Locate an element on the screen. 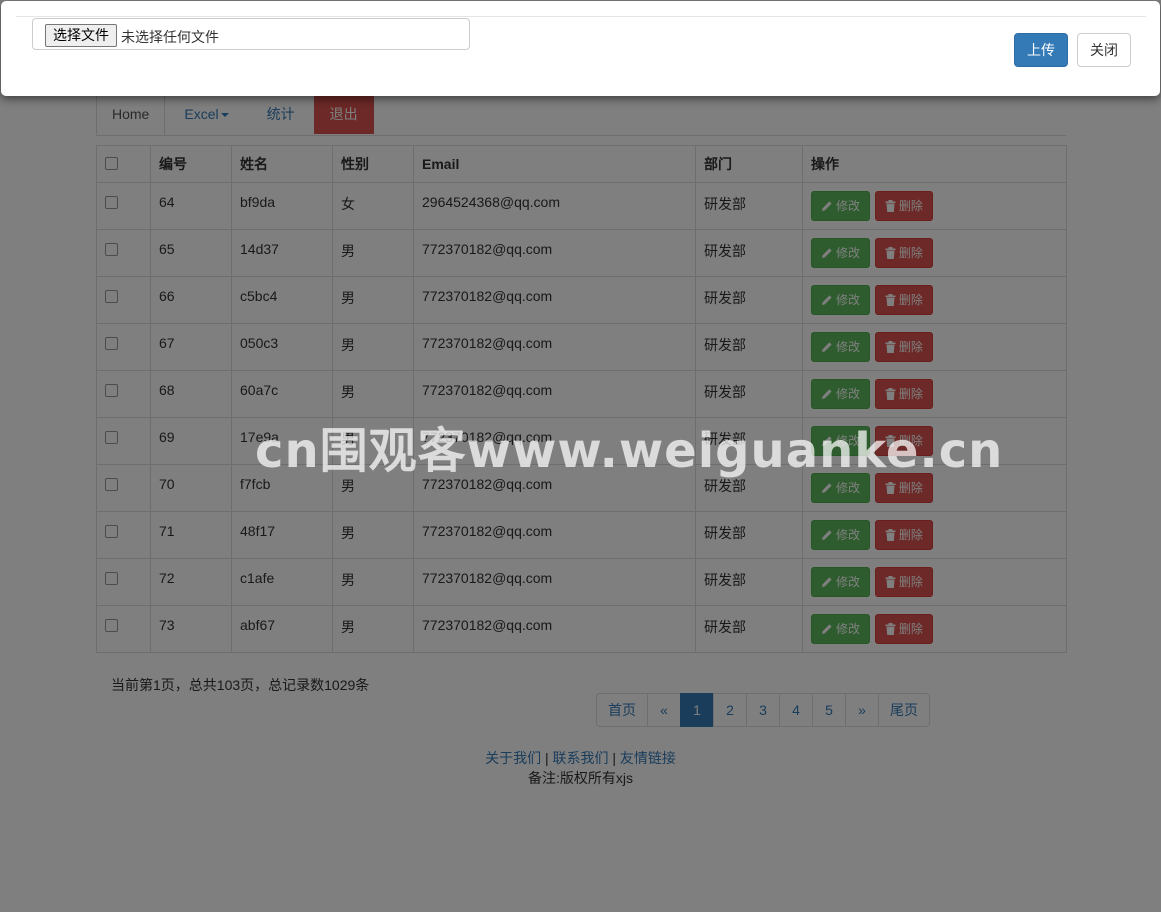  upload-modal: 选择文件 未选择任何文件 上传 关闭 is located at coordinates (580, 48).